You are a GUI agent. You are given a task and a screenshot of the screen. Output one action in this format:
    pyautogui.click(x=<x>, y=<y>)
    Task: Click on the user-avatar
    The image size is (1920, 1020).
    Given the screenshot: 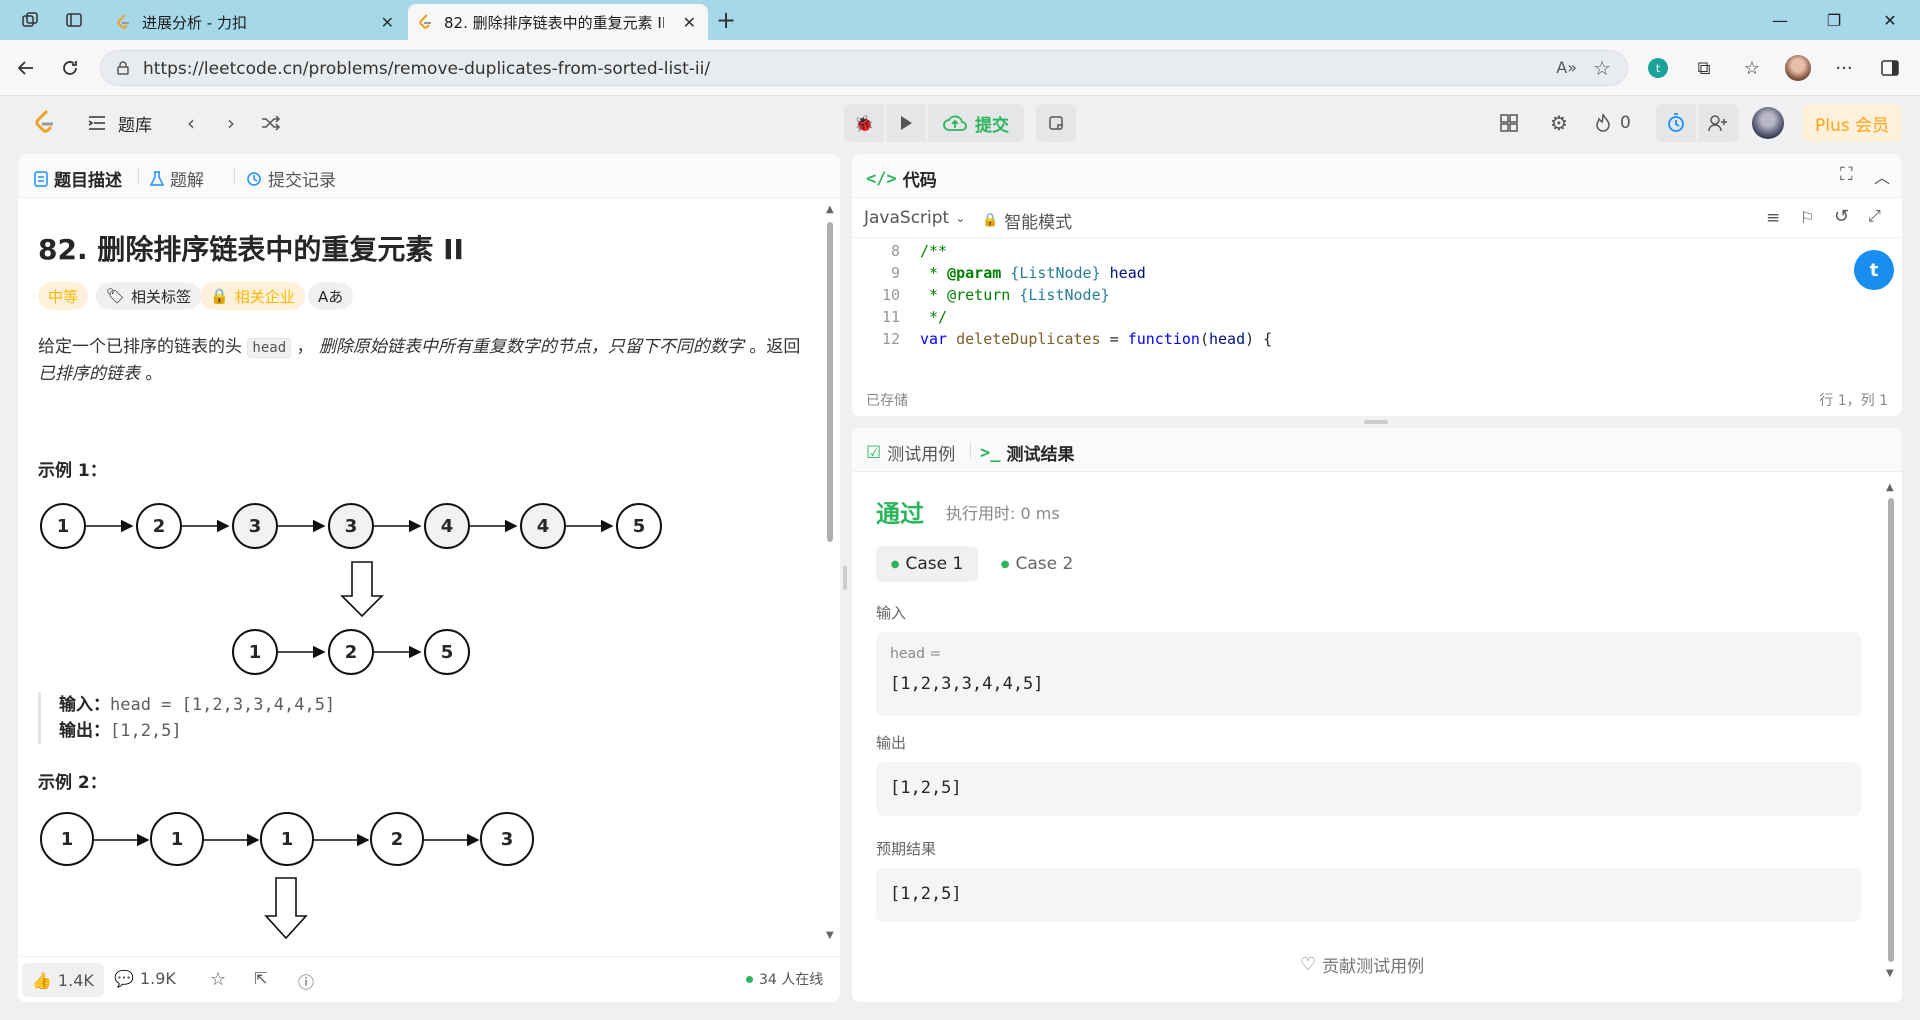 What is the action you would take?
    pyautogui.click(x=1768, y=123)
    